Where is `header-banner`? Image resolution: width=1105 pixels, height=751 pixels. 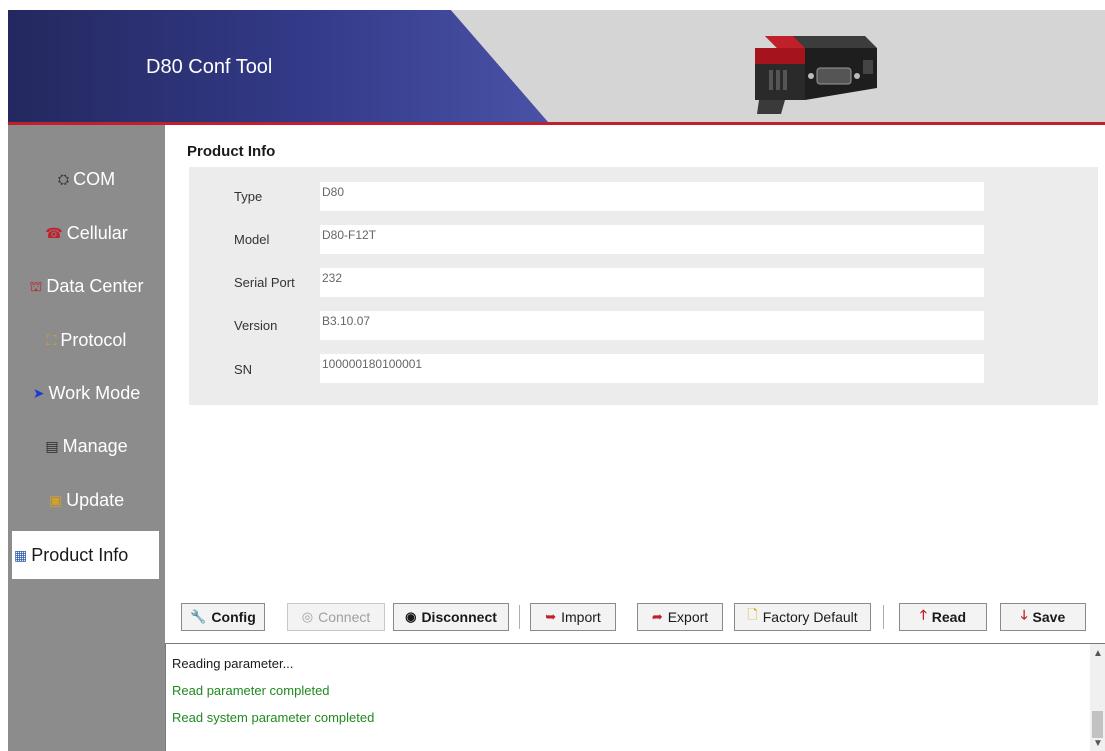 header-banner is located at coordinates (278, 66).